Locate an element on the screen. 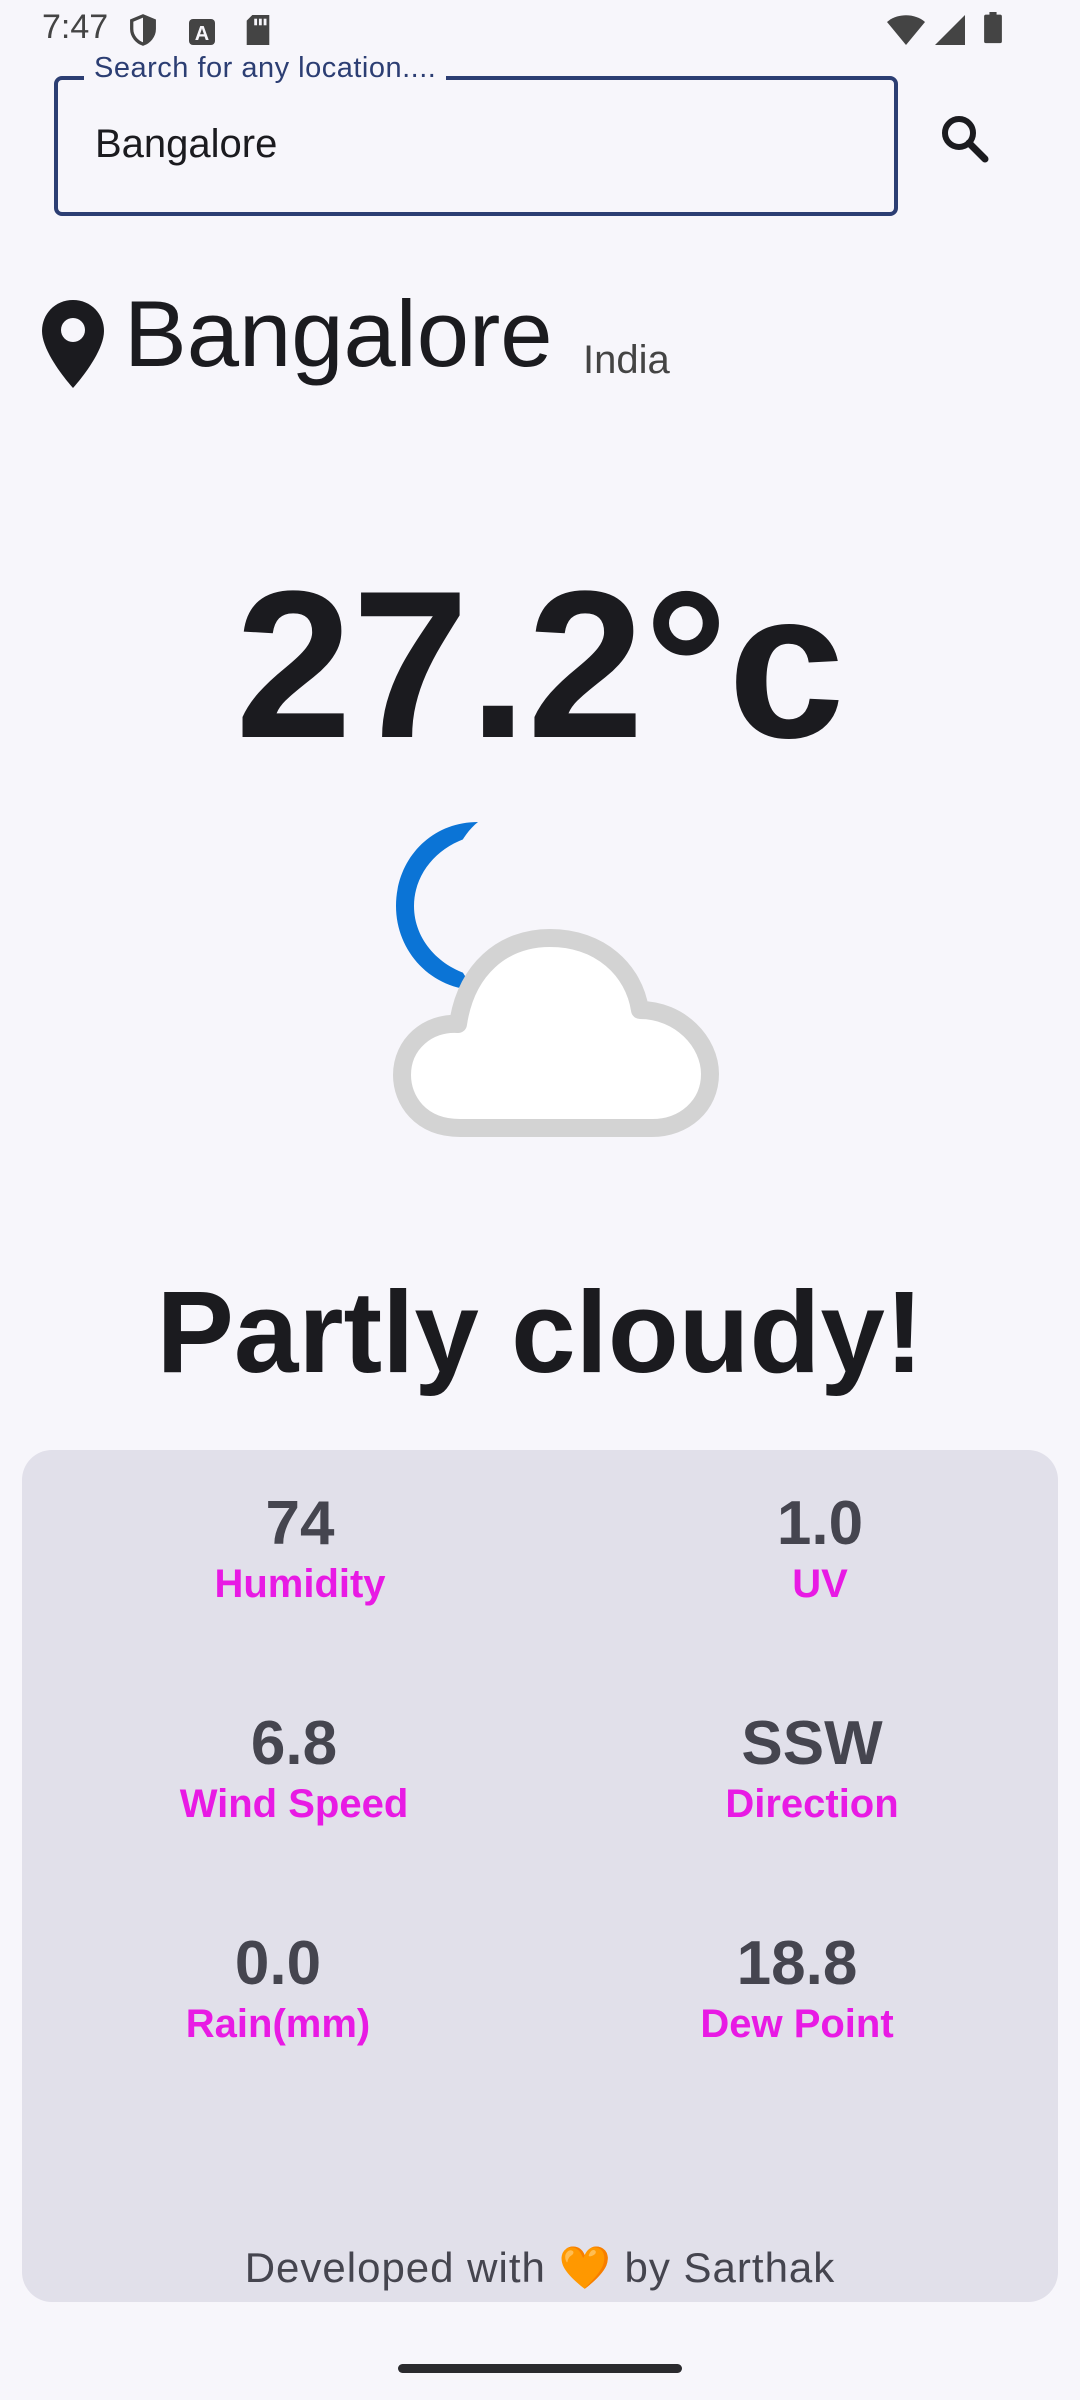 This screenshot has width=1080, height=2400. svg-text: A is located at coordinates (202, 34).